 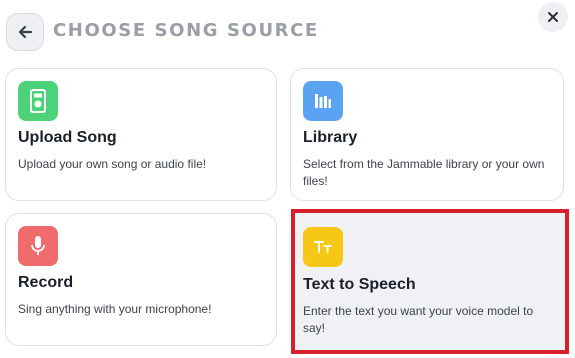 What do you see at coordinates (359, 284) in the screenshot?
I see `option-title: Text to Speech` at bounding box center [359, 284].